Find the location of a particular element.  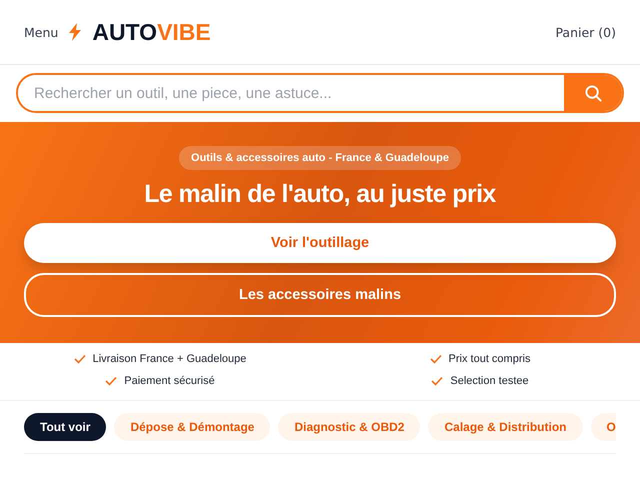

search-icon is located at coordinates (593, 93).